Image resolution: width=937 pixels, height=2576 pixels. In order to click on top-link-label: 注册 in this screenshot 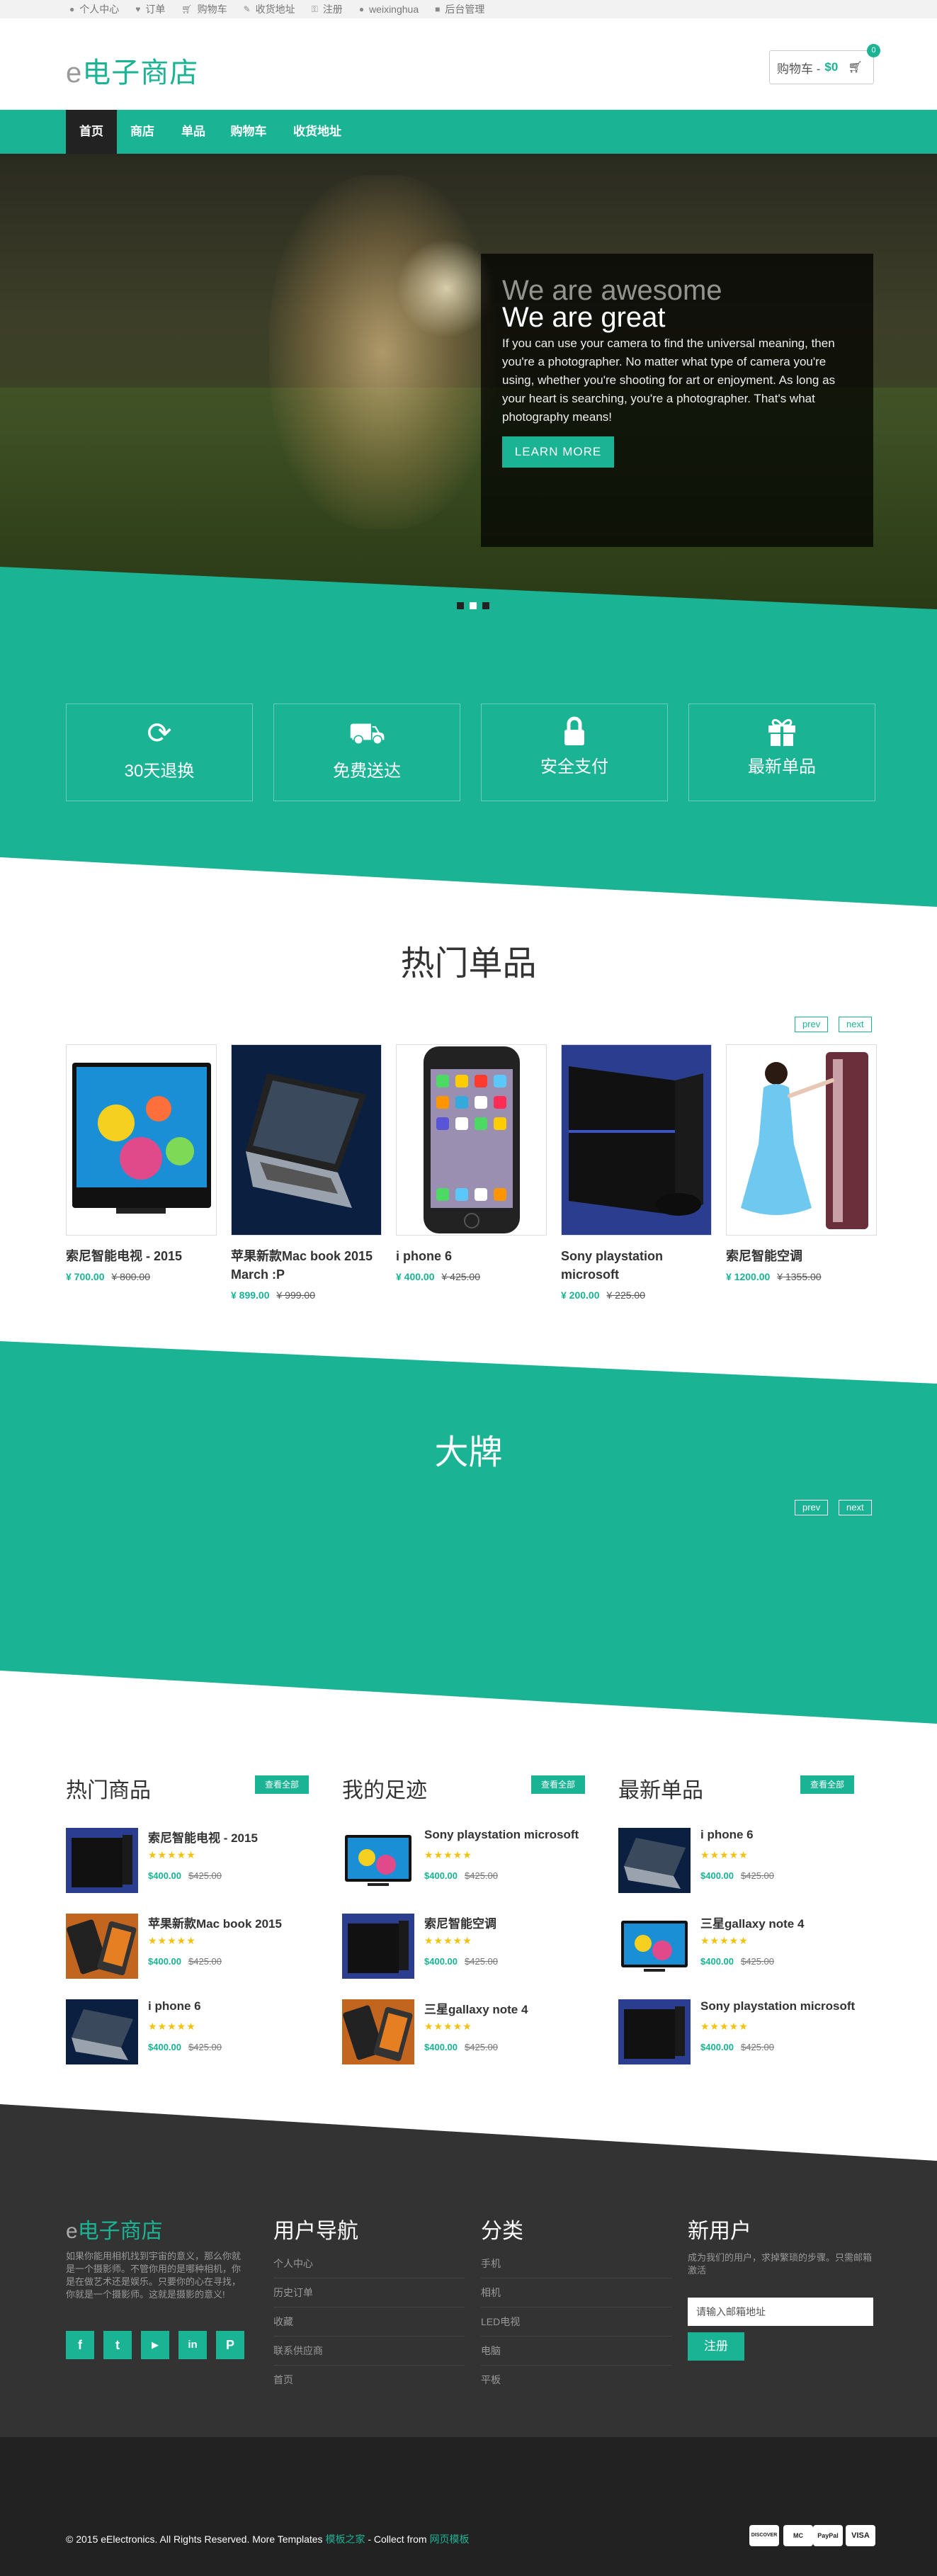, I will do `click(333, 9)`.